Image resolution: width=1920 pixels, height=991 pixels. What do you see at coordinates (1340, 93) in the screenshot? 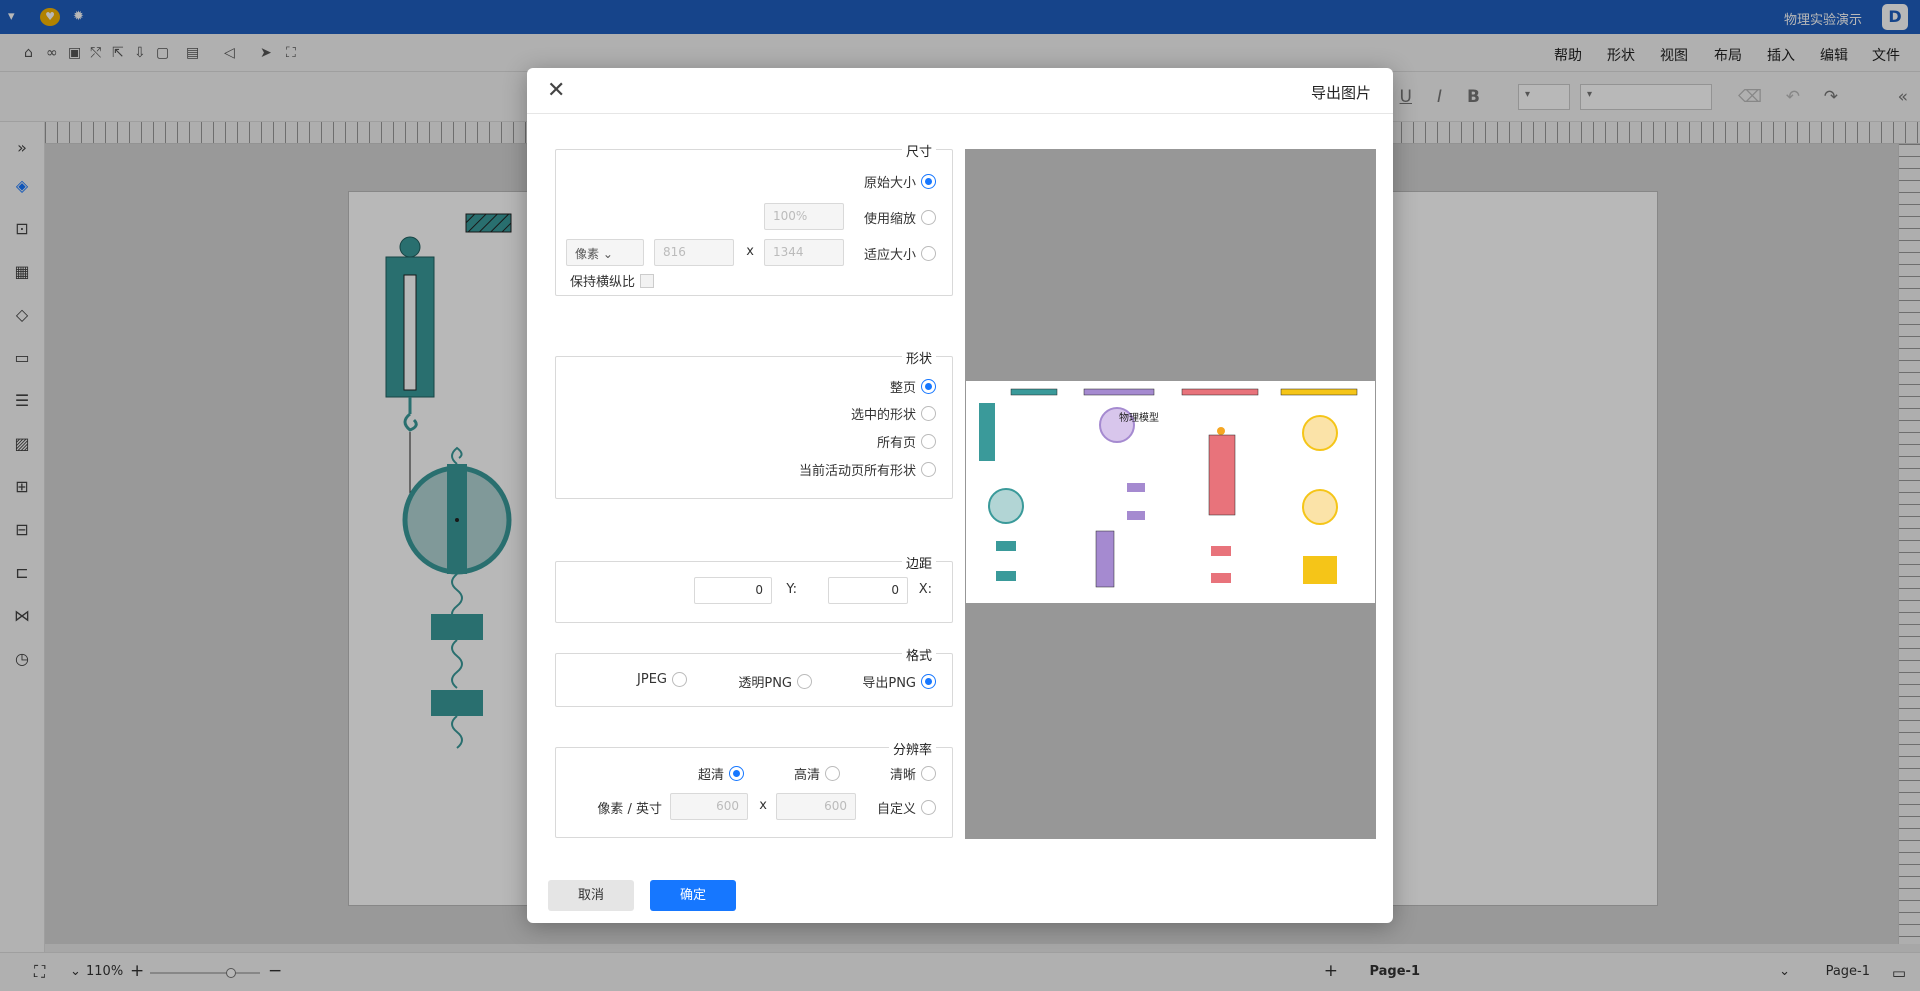
I see `dialog-title: 导出图片` at bounding box center [1340, 93].